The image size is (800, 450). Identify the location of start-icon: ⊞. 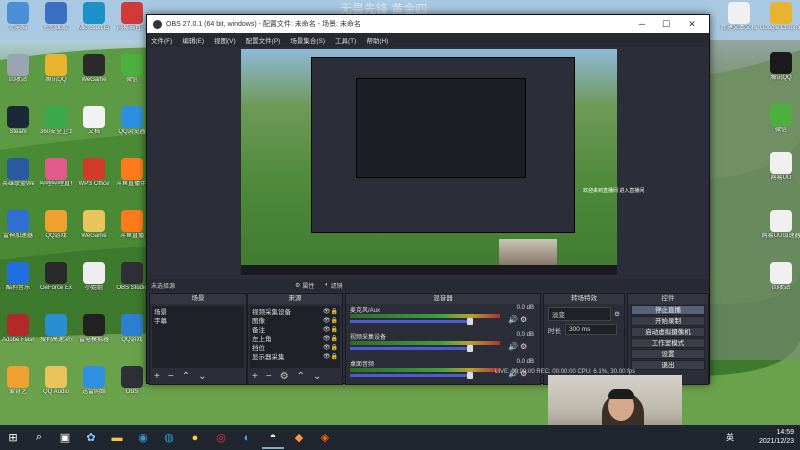
(13, 438).